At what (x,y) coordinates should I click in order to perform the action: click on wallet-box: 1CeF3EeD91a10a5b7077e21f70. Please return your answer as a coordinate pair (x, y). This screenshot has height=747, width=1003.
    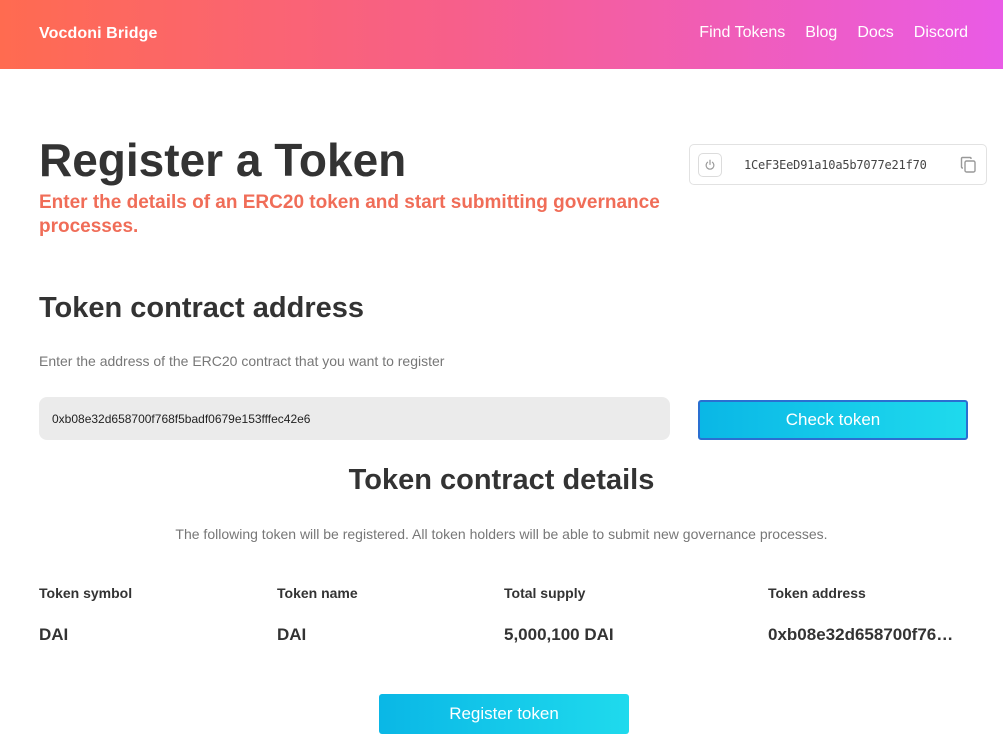
    Looking at the image, I should click on (838, 164).